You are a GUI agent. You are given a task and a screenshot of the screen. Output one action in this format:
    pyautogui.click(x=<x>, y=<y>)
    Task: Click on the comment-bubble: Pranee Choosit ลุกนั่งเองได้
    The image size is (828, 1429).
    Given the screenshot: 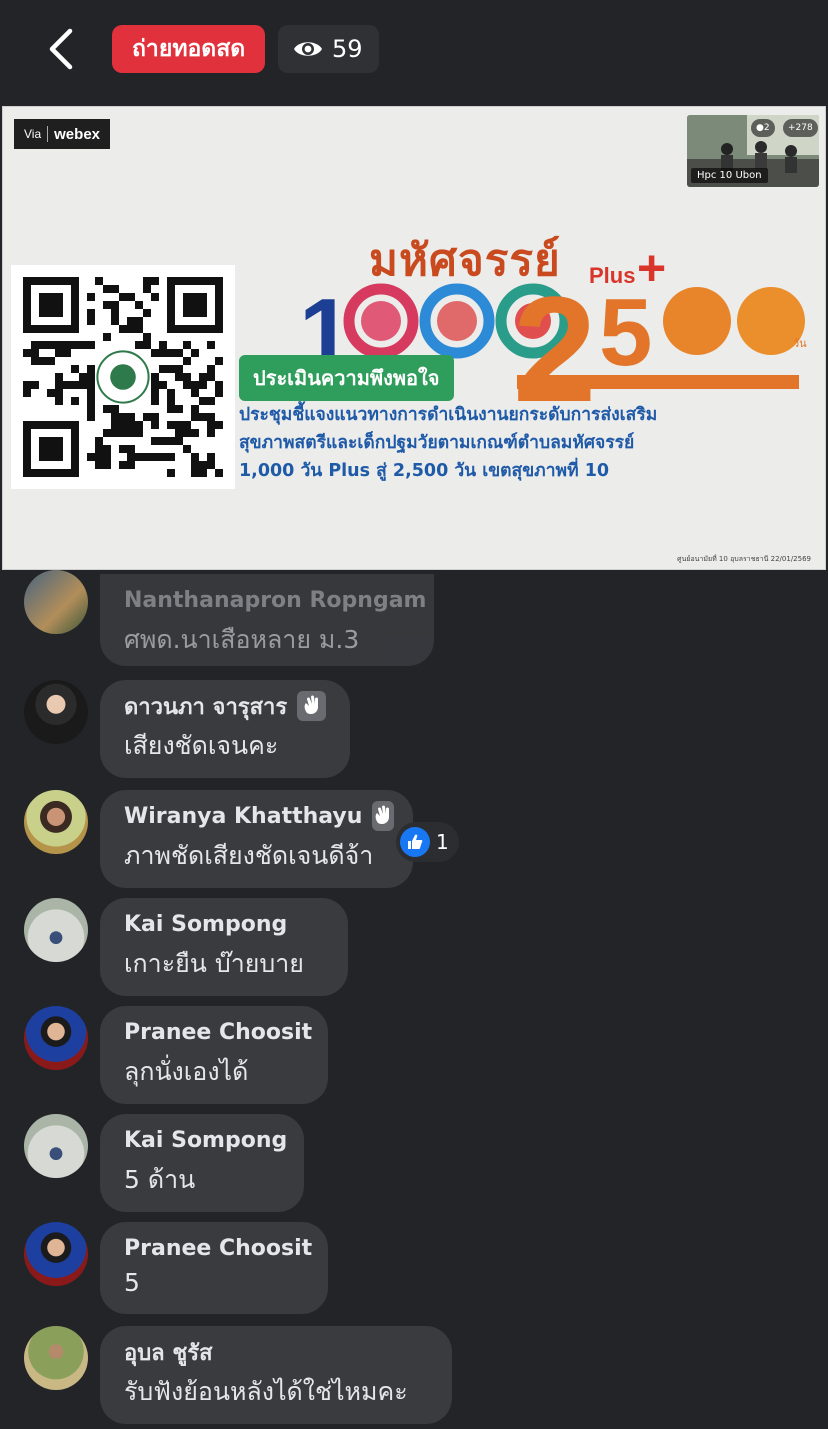 What is the action you would take?
    pyautogui.click(x=214, y=1055)
    